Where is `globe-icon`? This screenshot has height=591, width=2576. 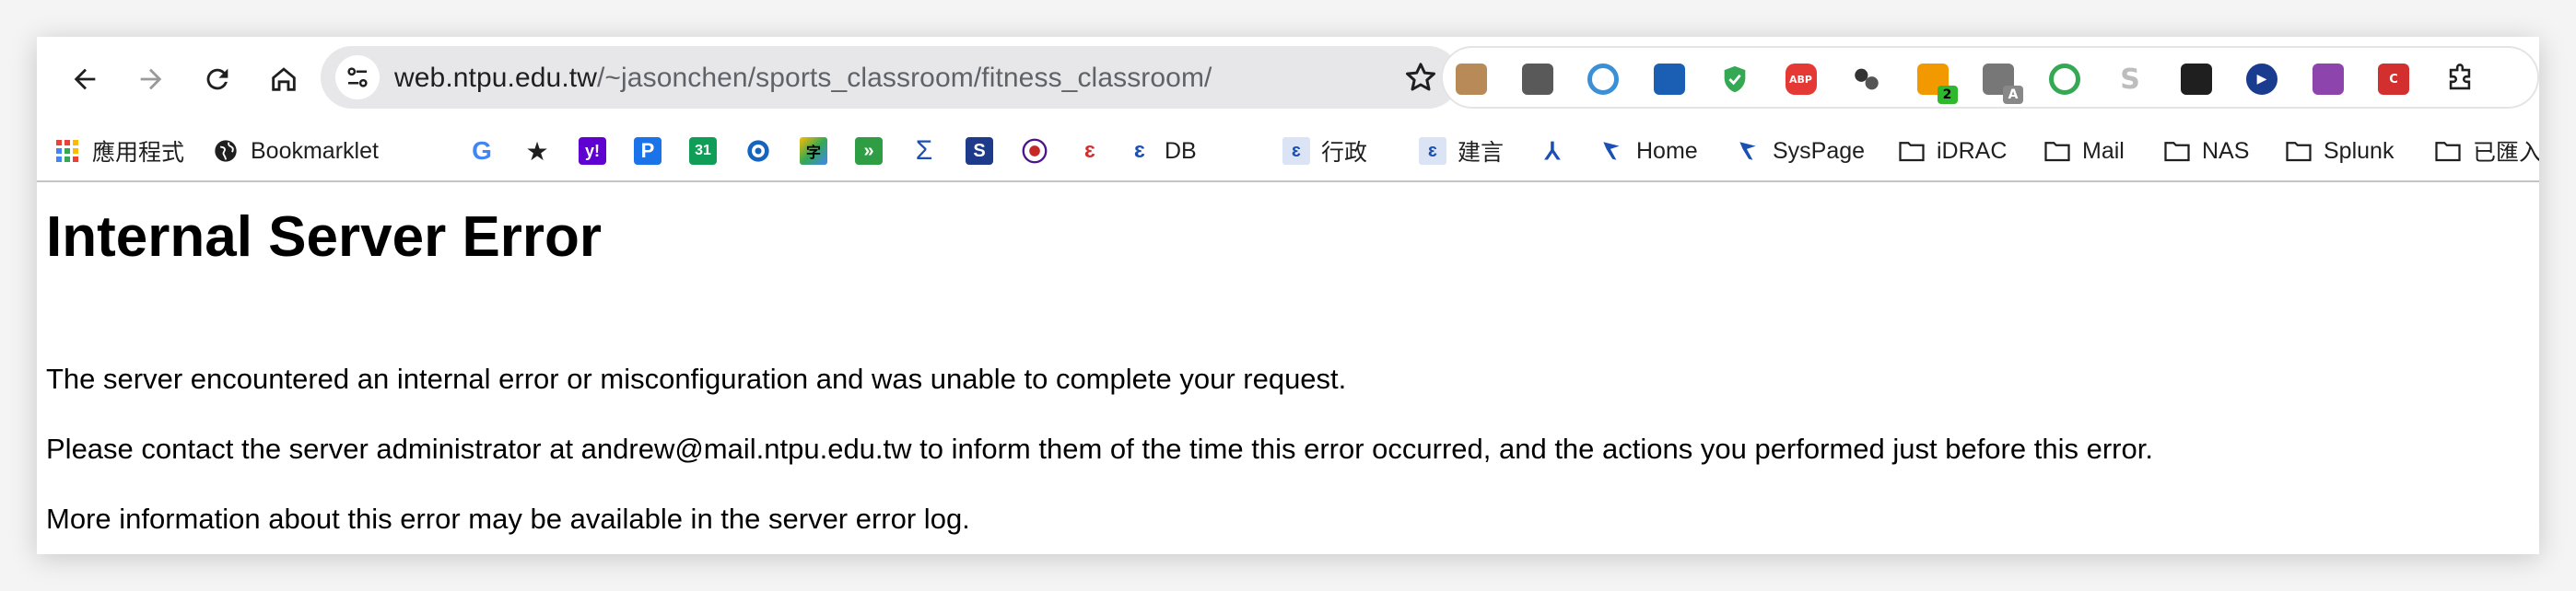
globe-icon is located at coordinates (226, 151).